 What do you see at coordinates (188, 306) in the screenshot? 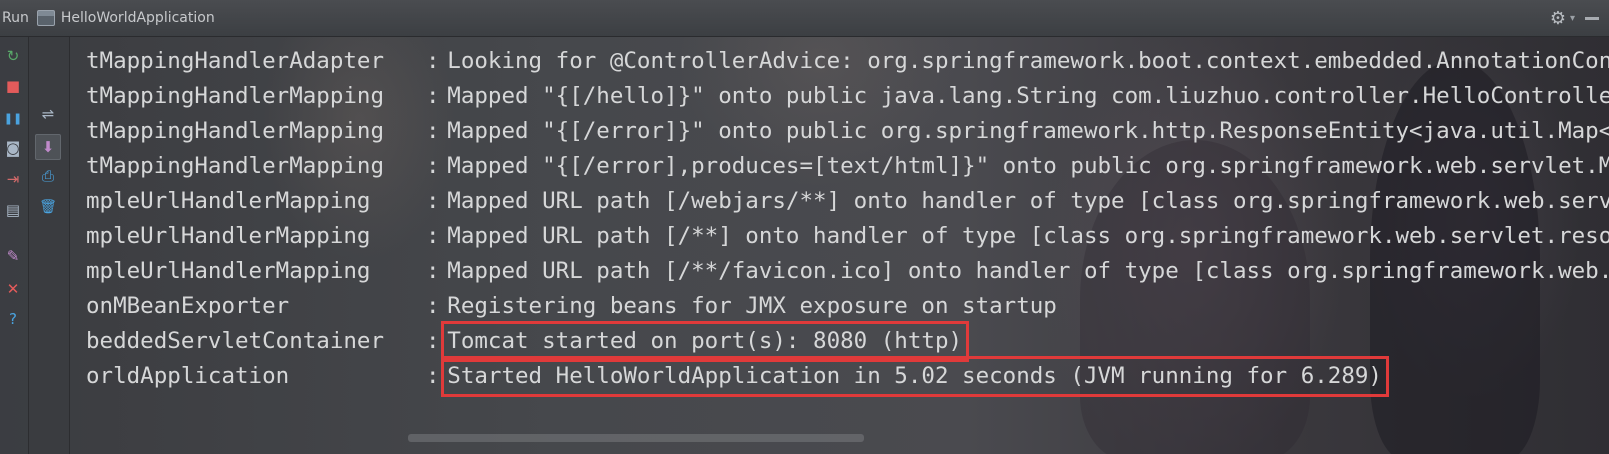
I see `logger-name: onMBeanExporter` at bounding box center [188, 306].